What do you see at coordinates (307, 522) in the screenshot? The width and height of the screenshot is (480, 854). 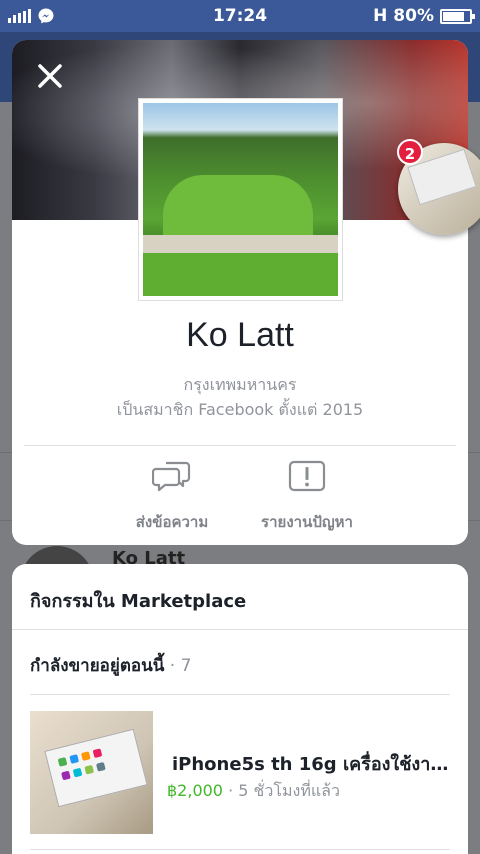 I see `report-label: รายงานปัญหา` at bounding box center [307, 522].